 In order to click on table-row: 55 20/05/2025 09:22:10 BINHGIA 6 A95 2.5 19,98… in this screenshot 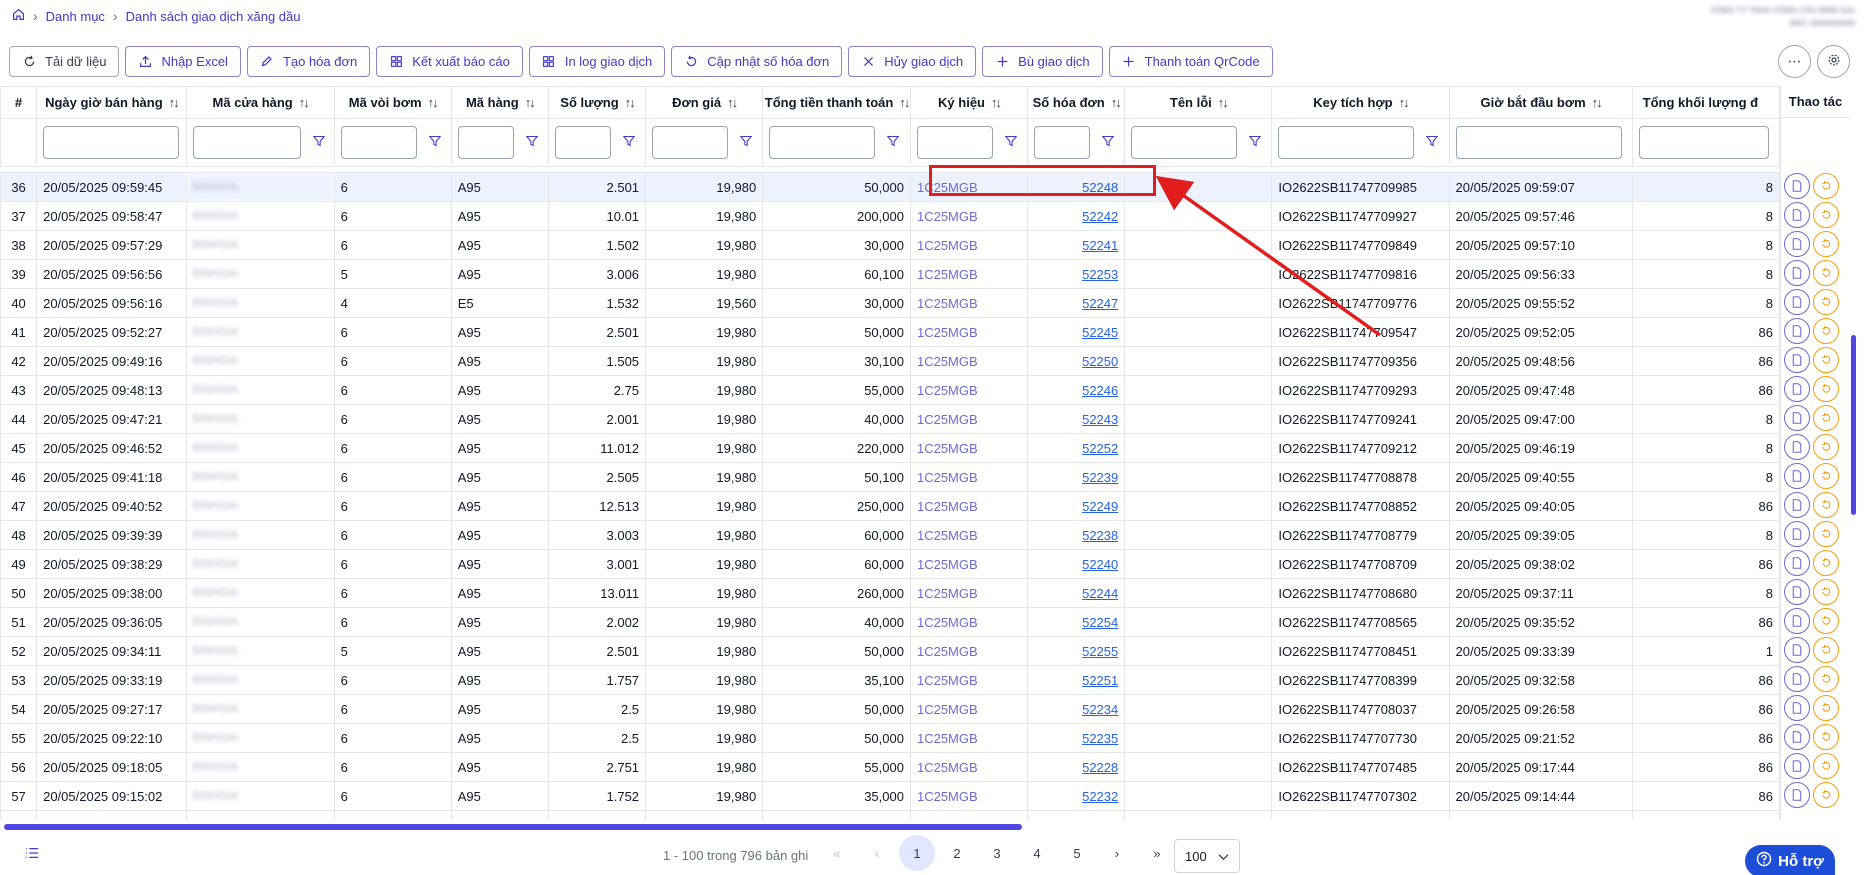, I will do `click(890, 738)`.